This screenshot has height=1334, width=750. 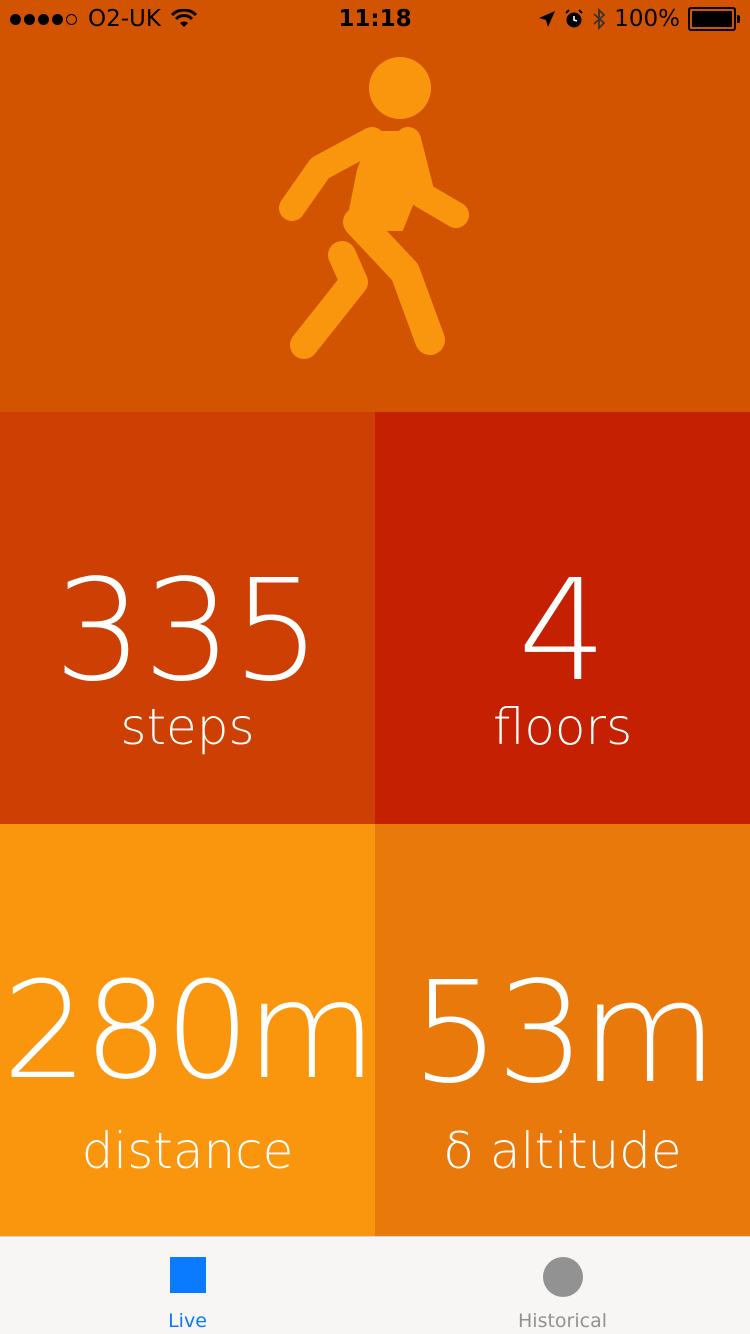 I want to click on tab-historical-label: Historical, so click(x=562, y=1321).